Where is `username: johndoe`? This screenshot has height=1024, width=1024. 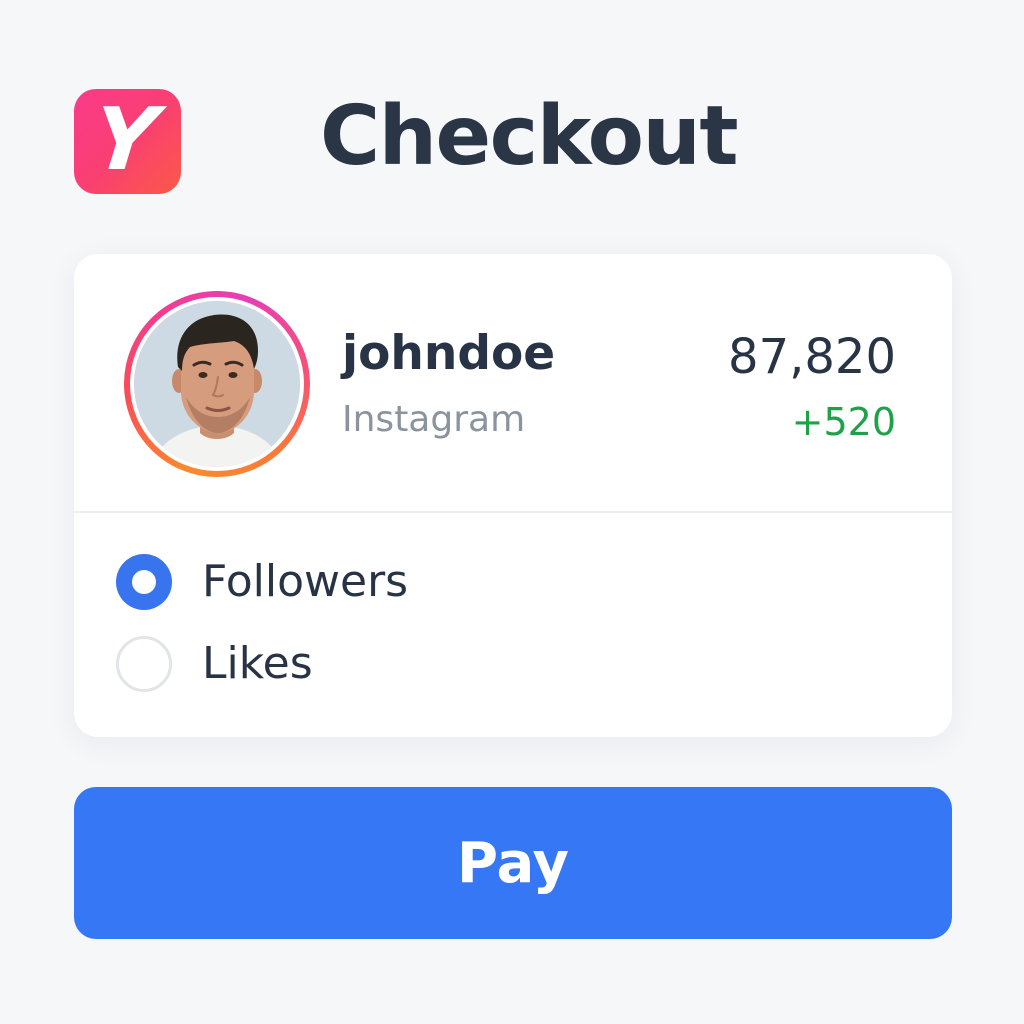
username: johndoe is located at coordinates (449, 353).